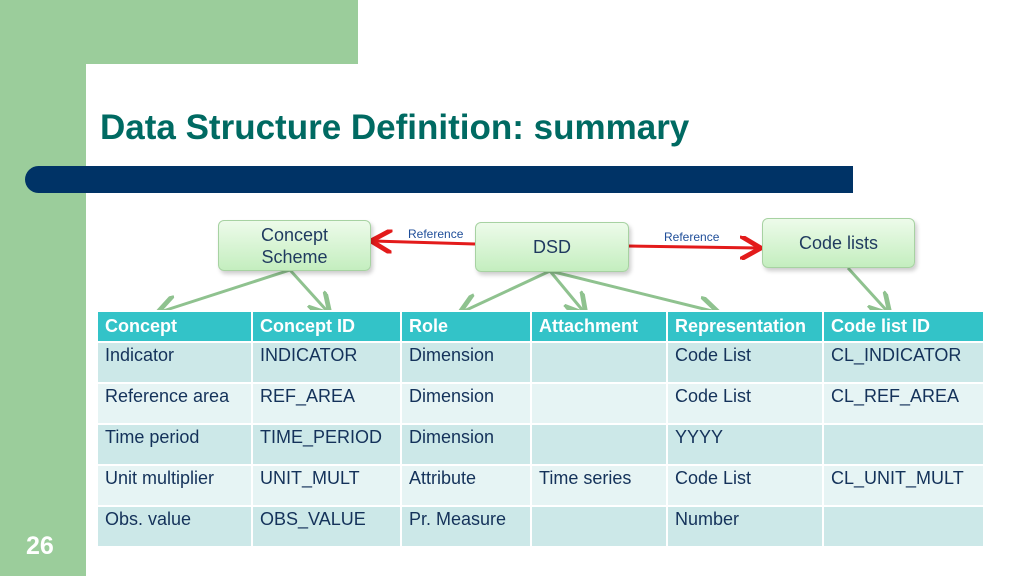 The image size is (1024, 576). I want to click on column-header-representation: Representation, so click(745, 326).